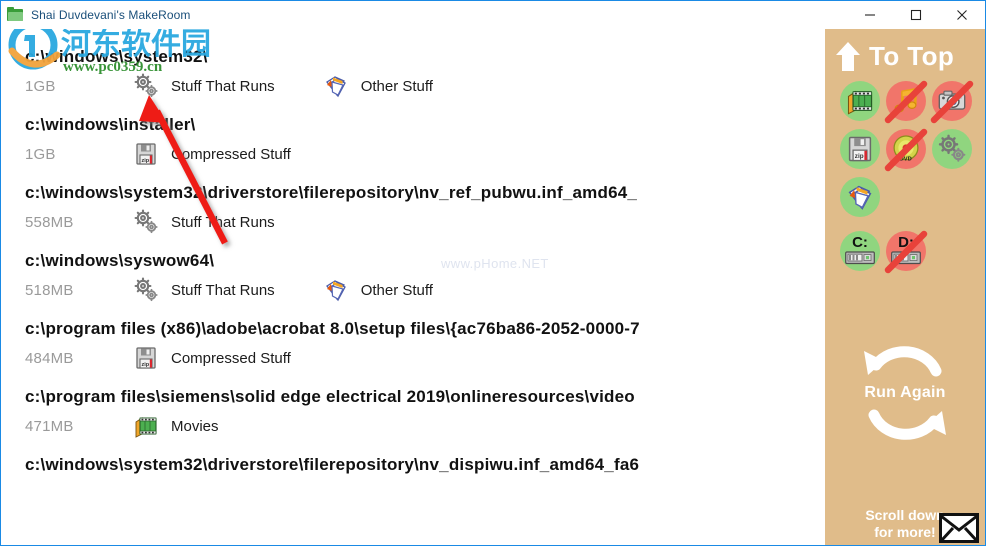  What do you see at coordinates (120, 260) in the screenshot?
I see `result-path: c:\windows\syswow64\` at bounding box center [120, 260].